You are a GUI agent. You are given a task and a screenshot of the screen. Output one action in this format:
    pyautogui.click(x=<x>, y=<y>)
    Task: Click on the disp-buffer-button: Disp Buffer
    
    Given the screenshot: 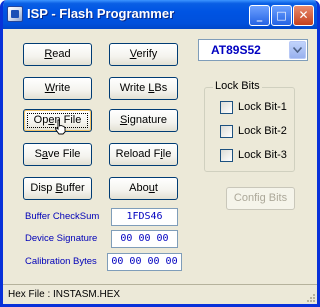 What is the action you would take?
    pyautogui.click(x=57, y=188)
    